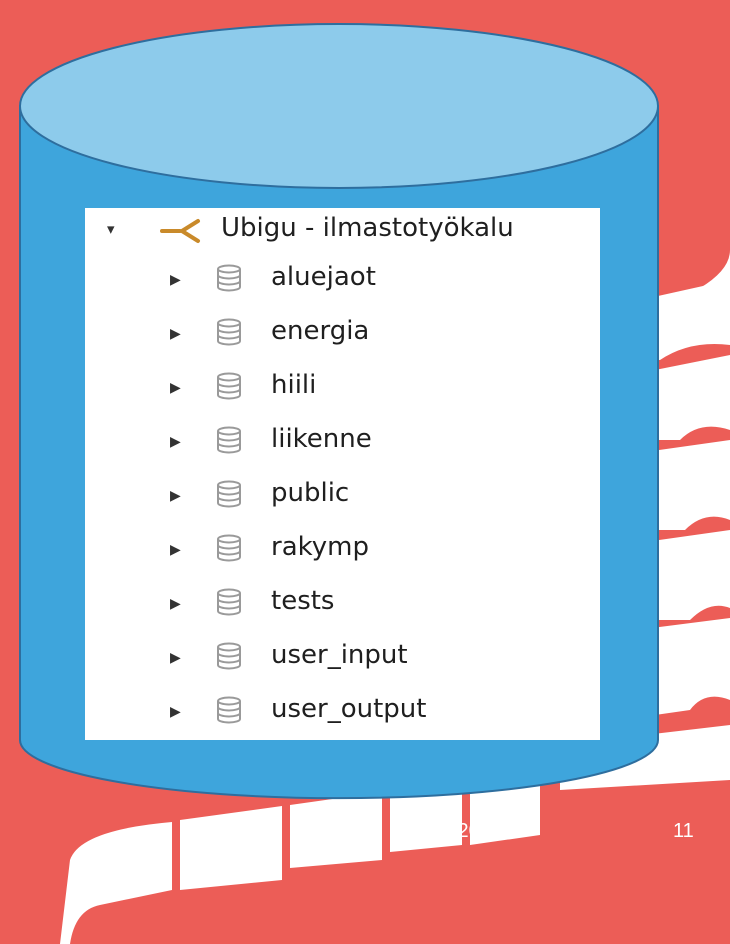 Image resolution: width=730 pixels, height=944 pixels. Describe the element at coordinates (457, 831) in the screenshot. I see `footer-date: 30.8.2019` at that location.